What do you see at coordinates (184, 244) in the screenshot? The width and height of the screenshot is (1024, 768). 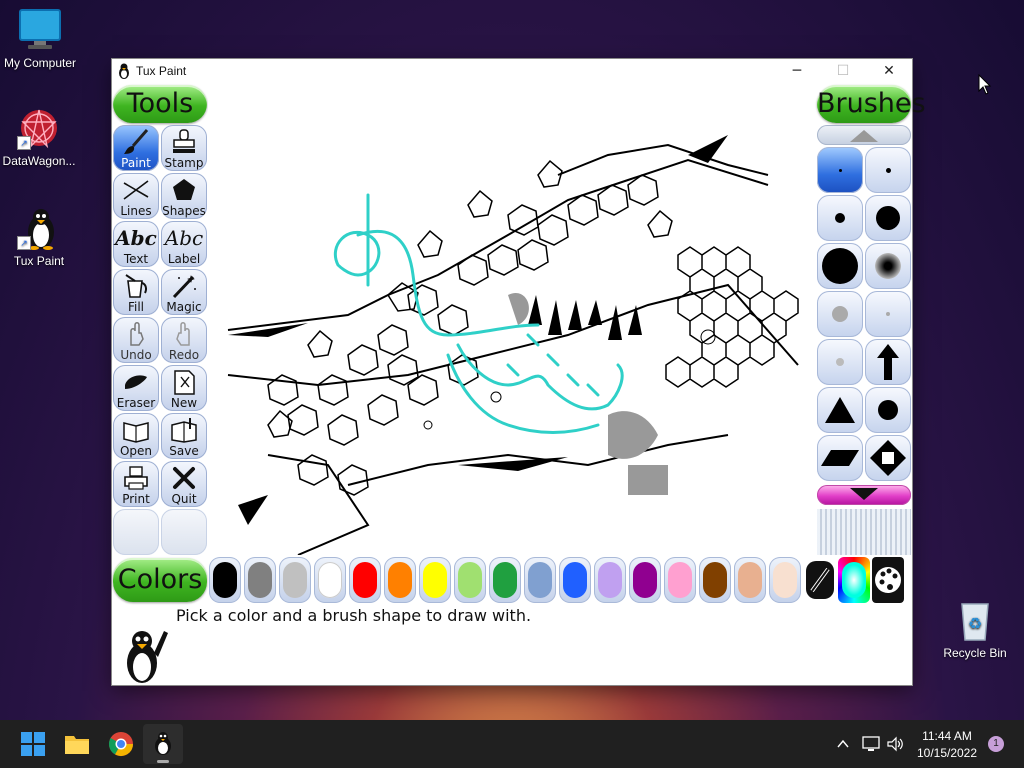 I see `tool-label-tool: Abc Label` at bounding box center [184, 244].